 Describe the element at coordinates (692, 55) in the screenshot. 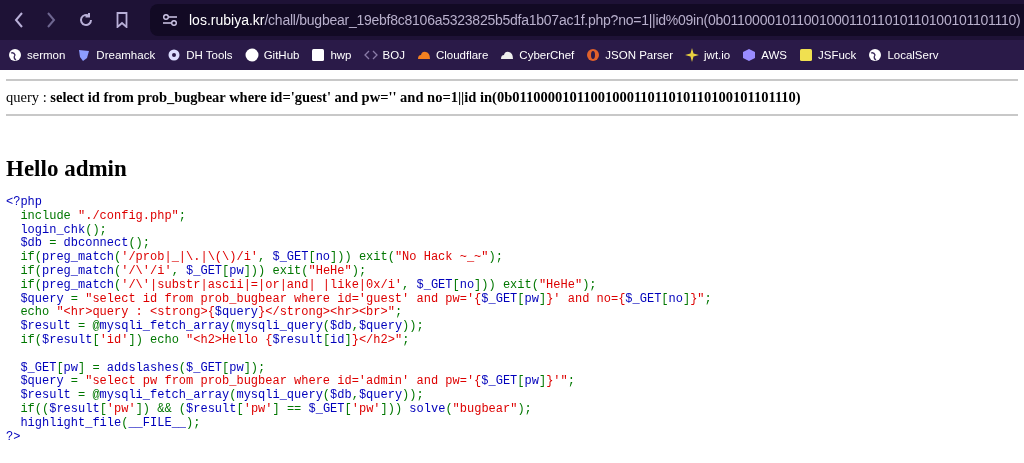

I see `star-icon` at that location.